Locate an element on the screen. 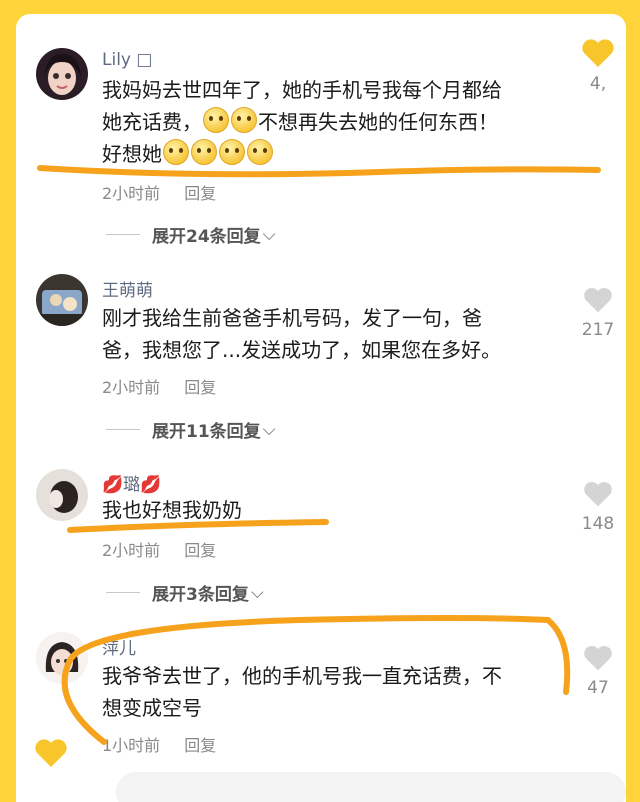  comment-text-line: 好想她 is located at coordinates (329, 154).